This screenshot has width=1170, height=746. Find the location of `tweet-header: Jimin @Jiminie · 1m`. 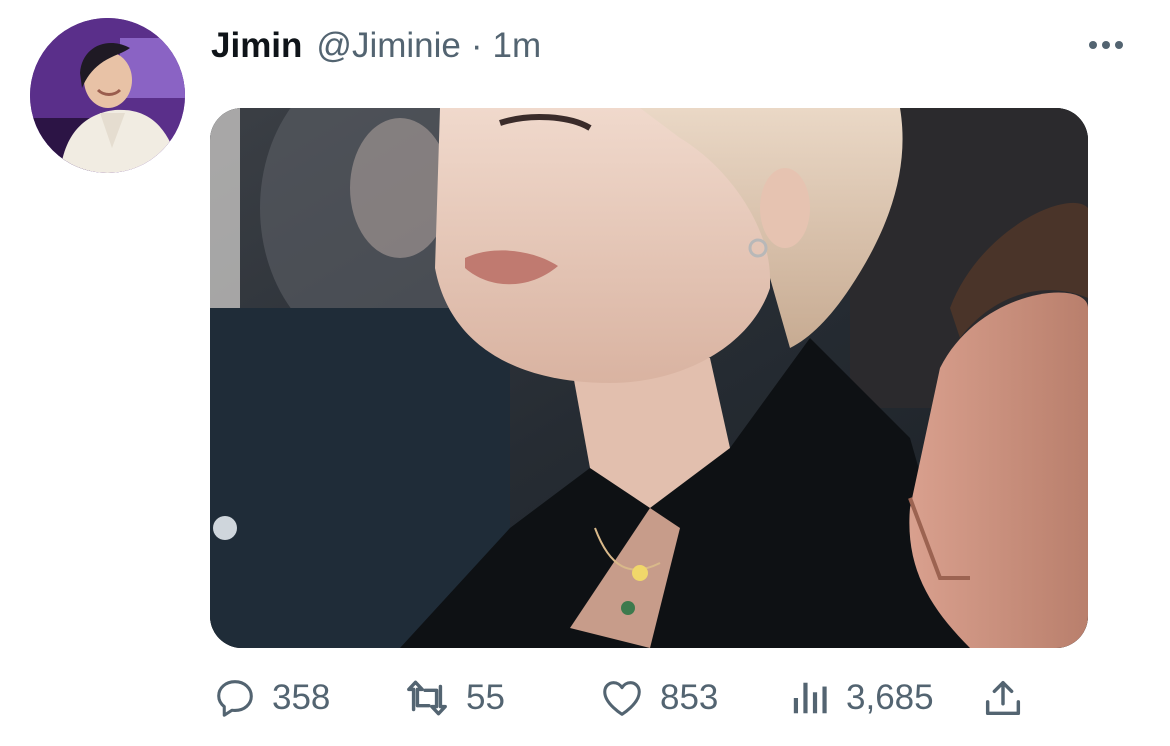

tweet-header: Jimin @Jiminie · 1m is located at coordinates (376, 46).